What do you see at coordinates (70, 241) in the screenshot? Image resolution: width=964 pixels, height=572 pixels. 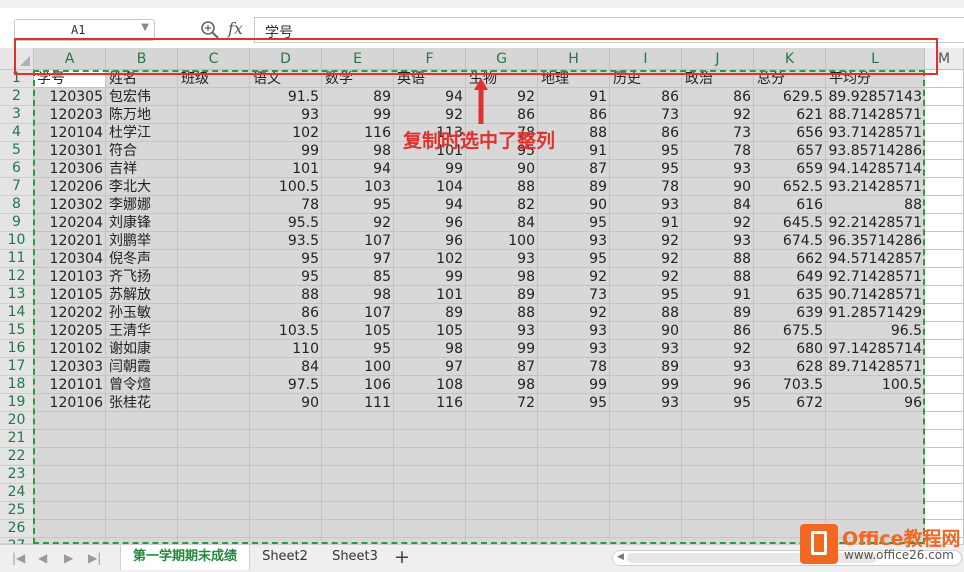 I see `table-cell: 120201` at bounding box center [70, 241].